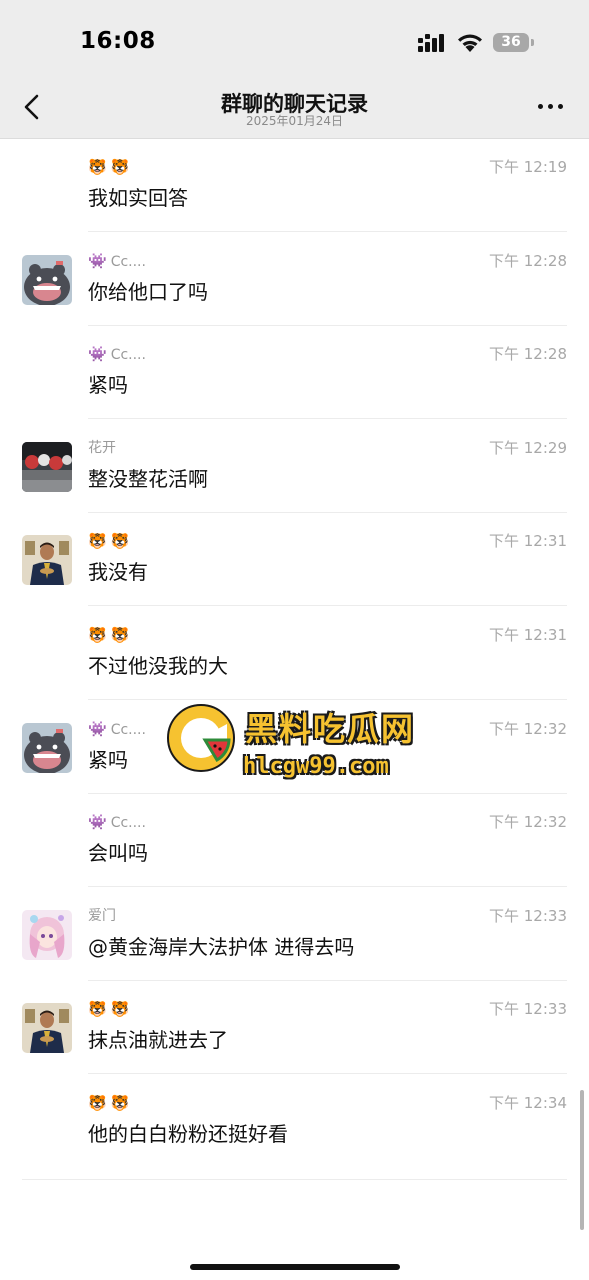 This screenshot has width=589, height=1280. I want to click on message-text: @黄金海岸大法护体 进得去吗, so click(221, 946).